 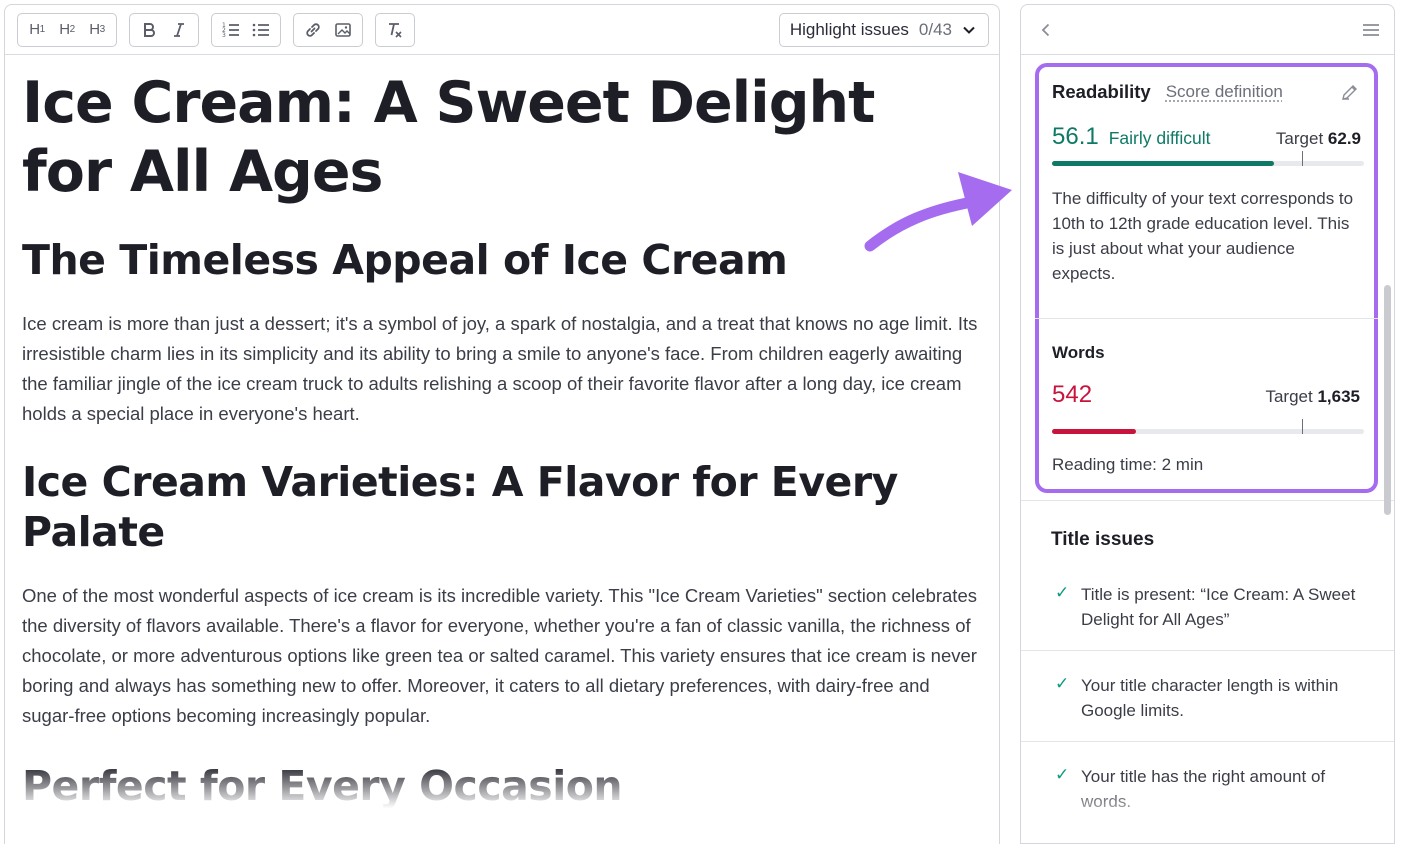 I want to click on readability-title: Readability, so click(x=1101, y=91).